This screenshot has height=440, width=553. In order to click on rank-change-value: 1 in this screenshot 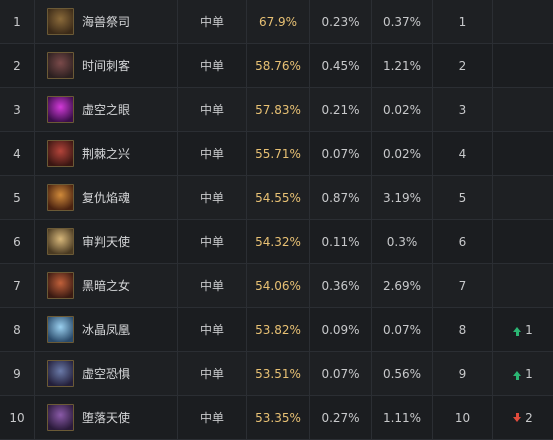, I will do `click(529, 373)`.